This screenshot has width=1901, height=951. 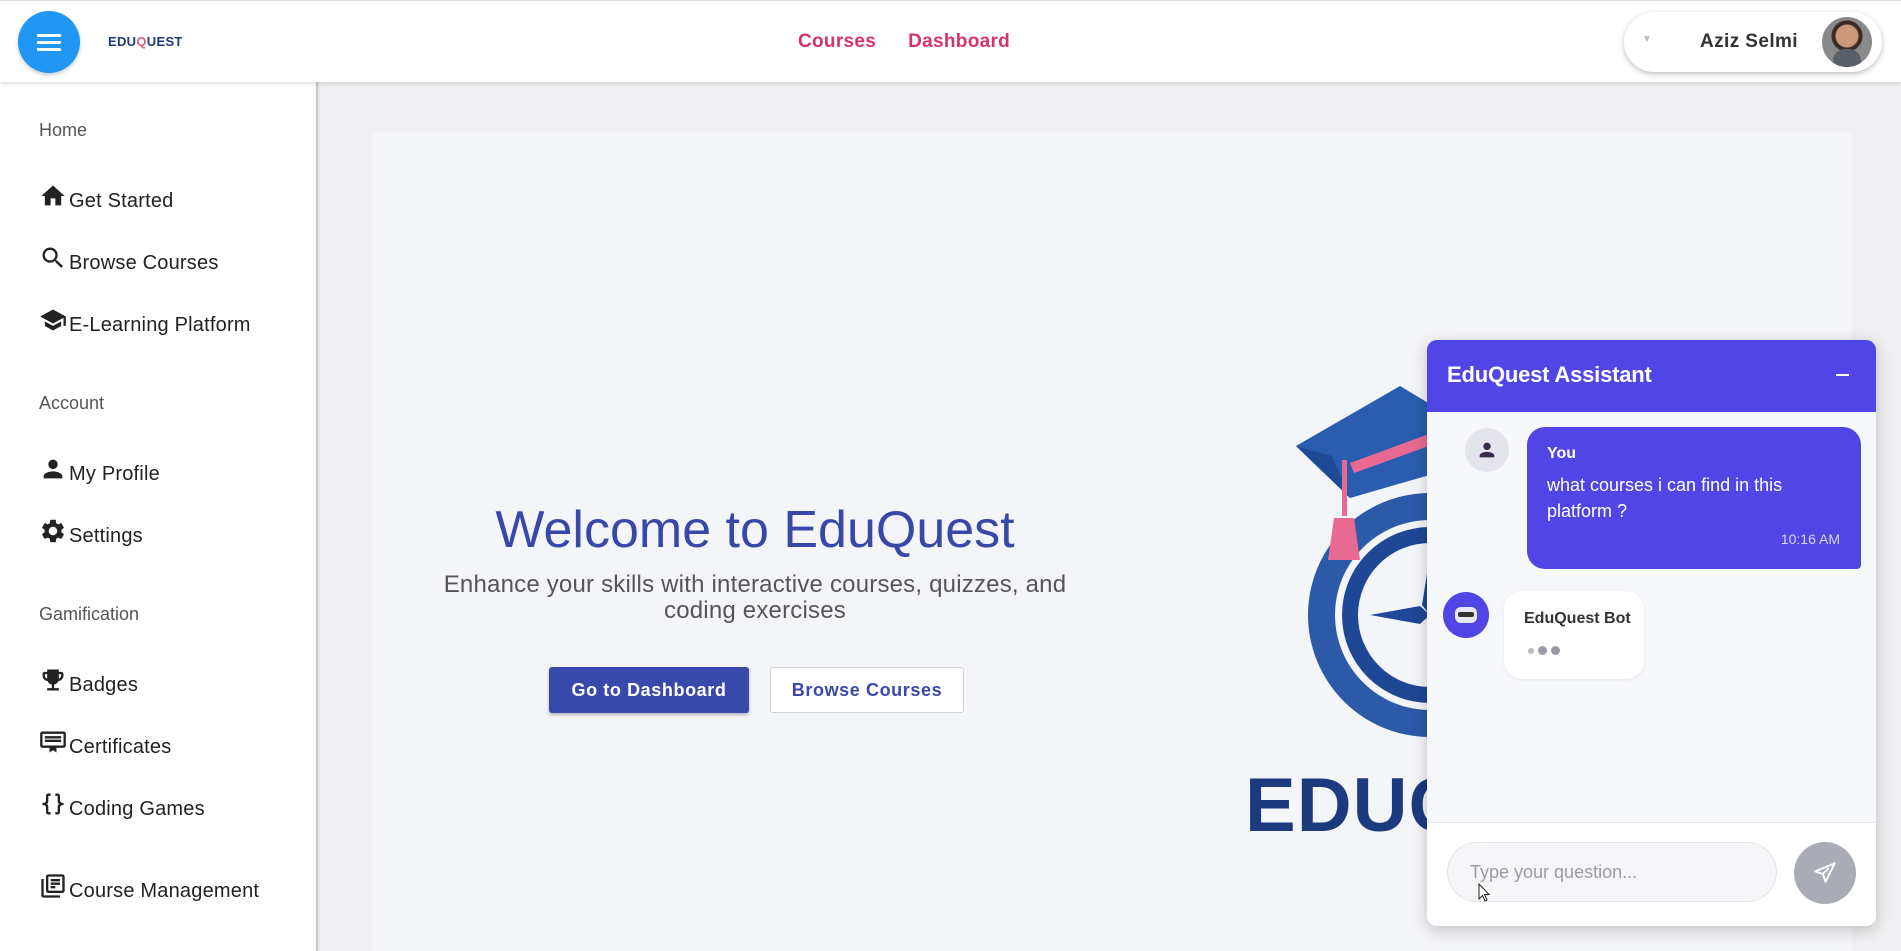 I want to click on sidebar-item-browse-courses: Browse Courses, so click(x=129, y=261).